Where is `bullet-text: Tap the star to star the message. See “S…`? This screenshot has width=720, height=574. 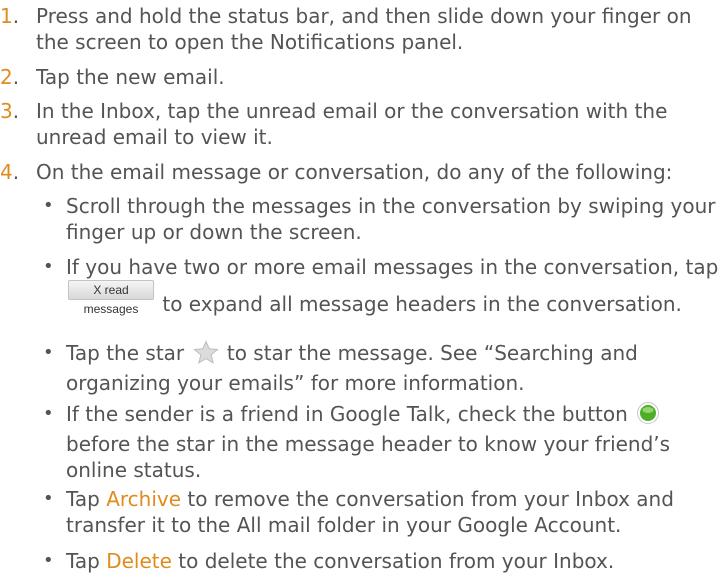
bullet-text: Tap the star to star the message. See “S… is located at coordinates (393, 368).